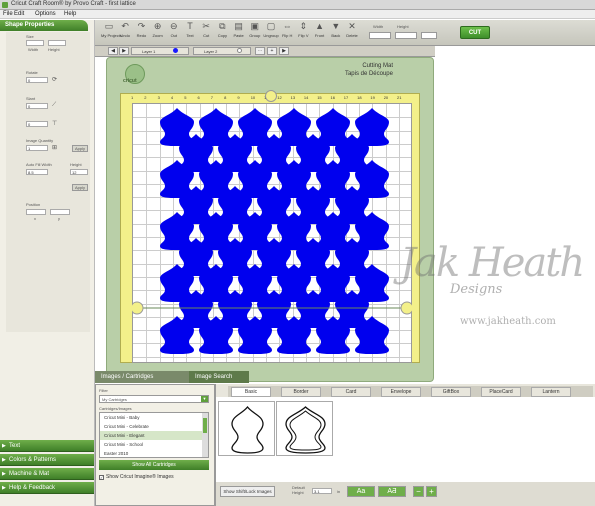  Describe the element at coordinates (47, 460) in the screenshot. I see `nav-colors-patterns: ▶ Colors & Patterns` at that location.